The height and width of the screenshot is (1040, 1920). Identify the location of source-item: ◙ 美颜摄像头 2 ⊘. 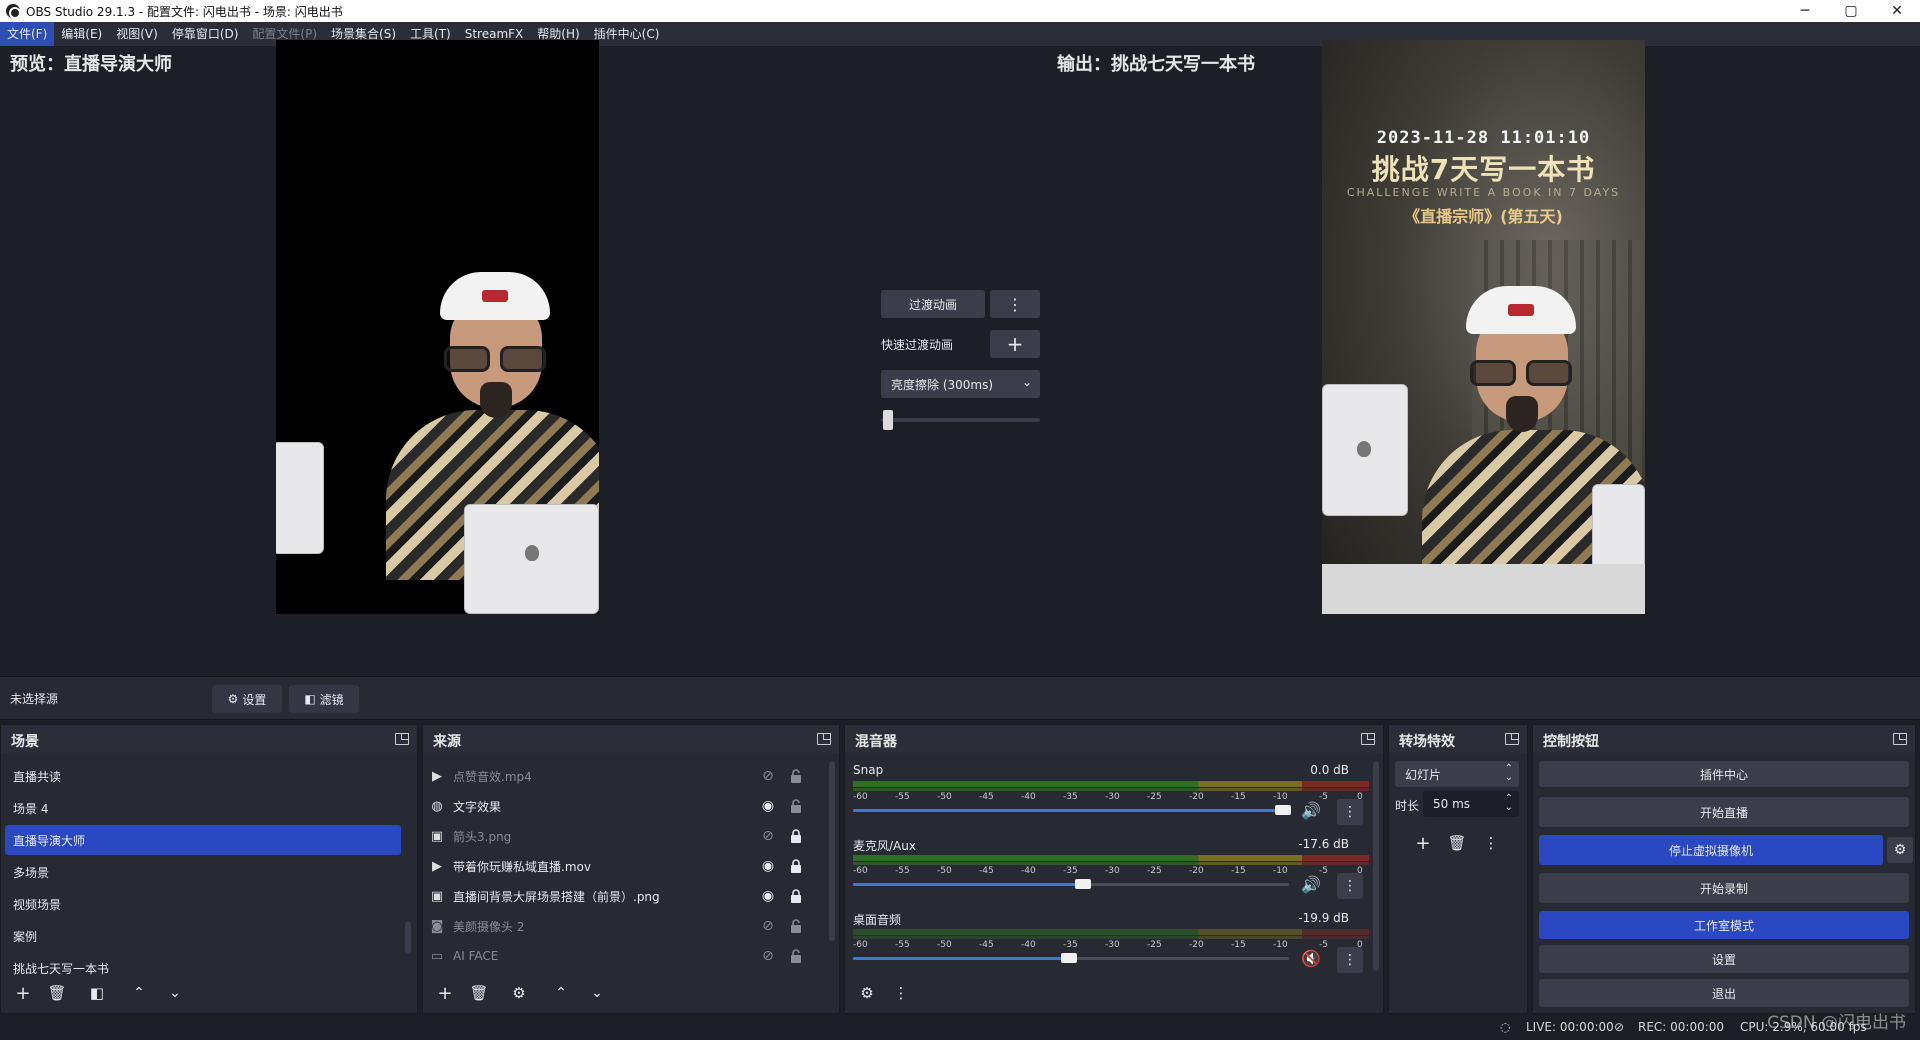
(629, 926).